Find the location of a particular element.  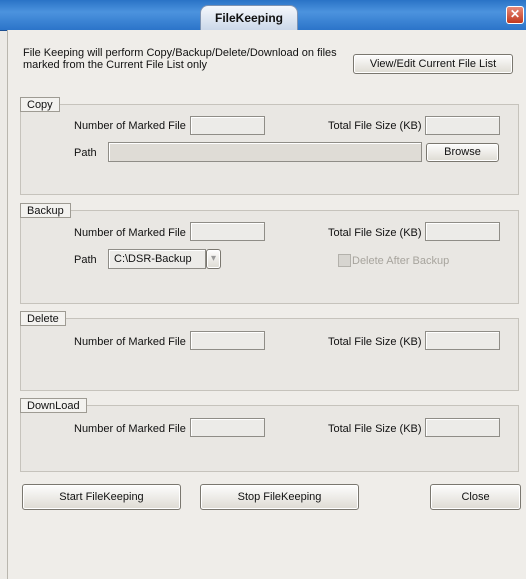

download-group-title: DownLoad is located at coordinates (53, 405).